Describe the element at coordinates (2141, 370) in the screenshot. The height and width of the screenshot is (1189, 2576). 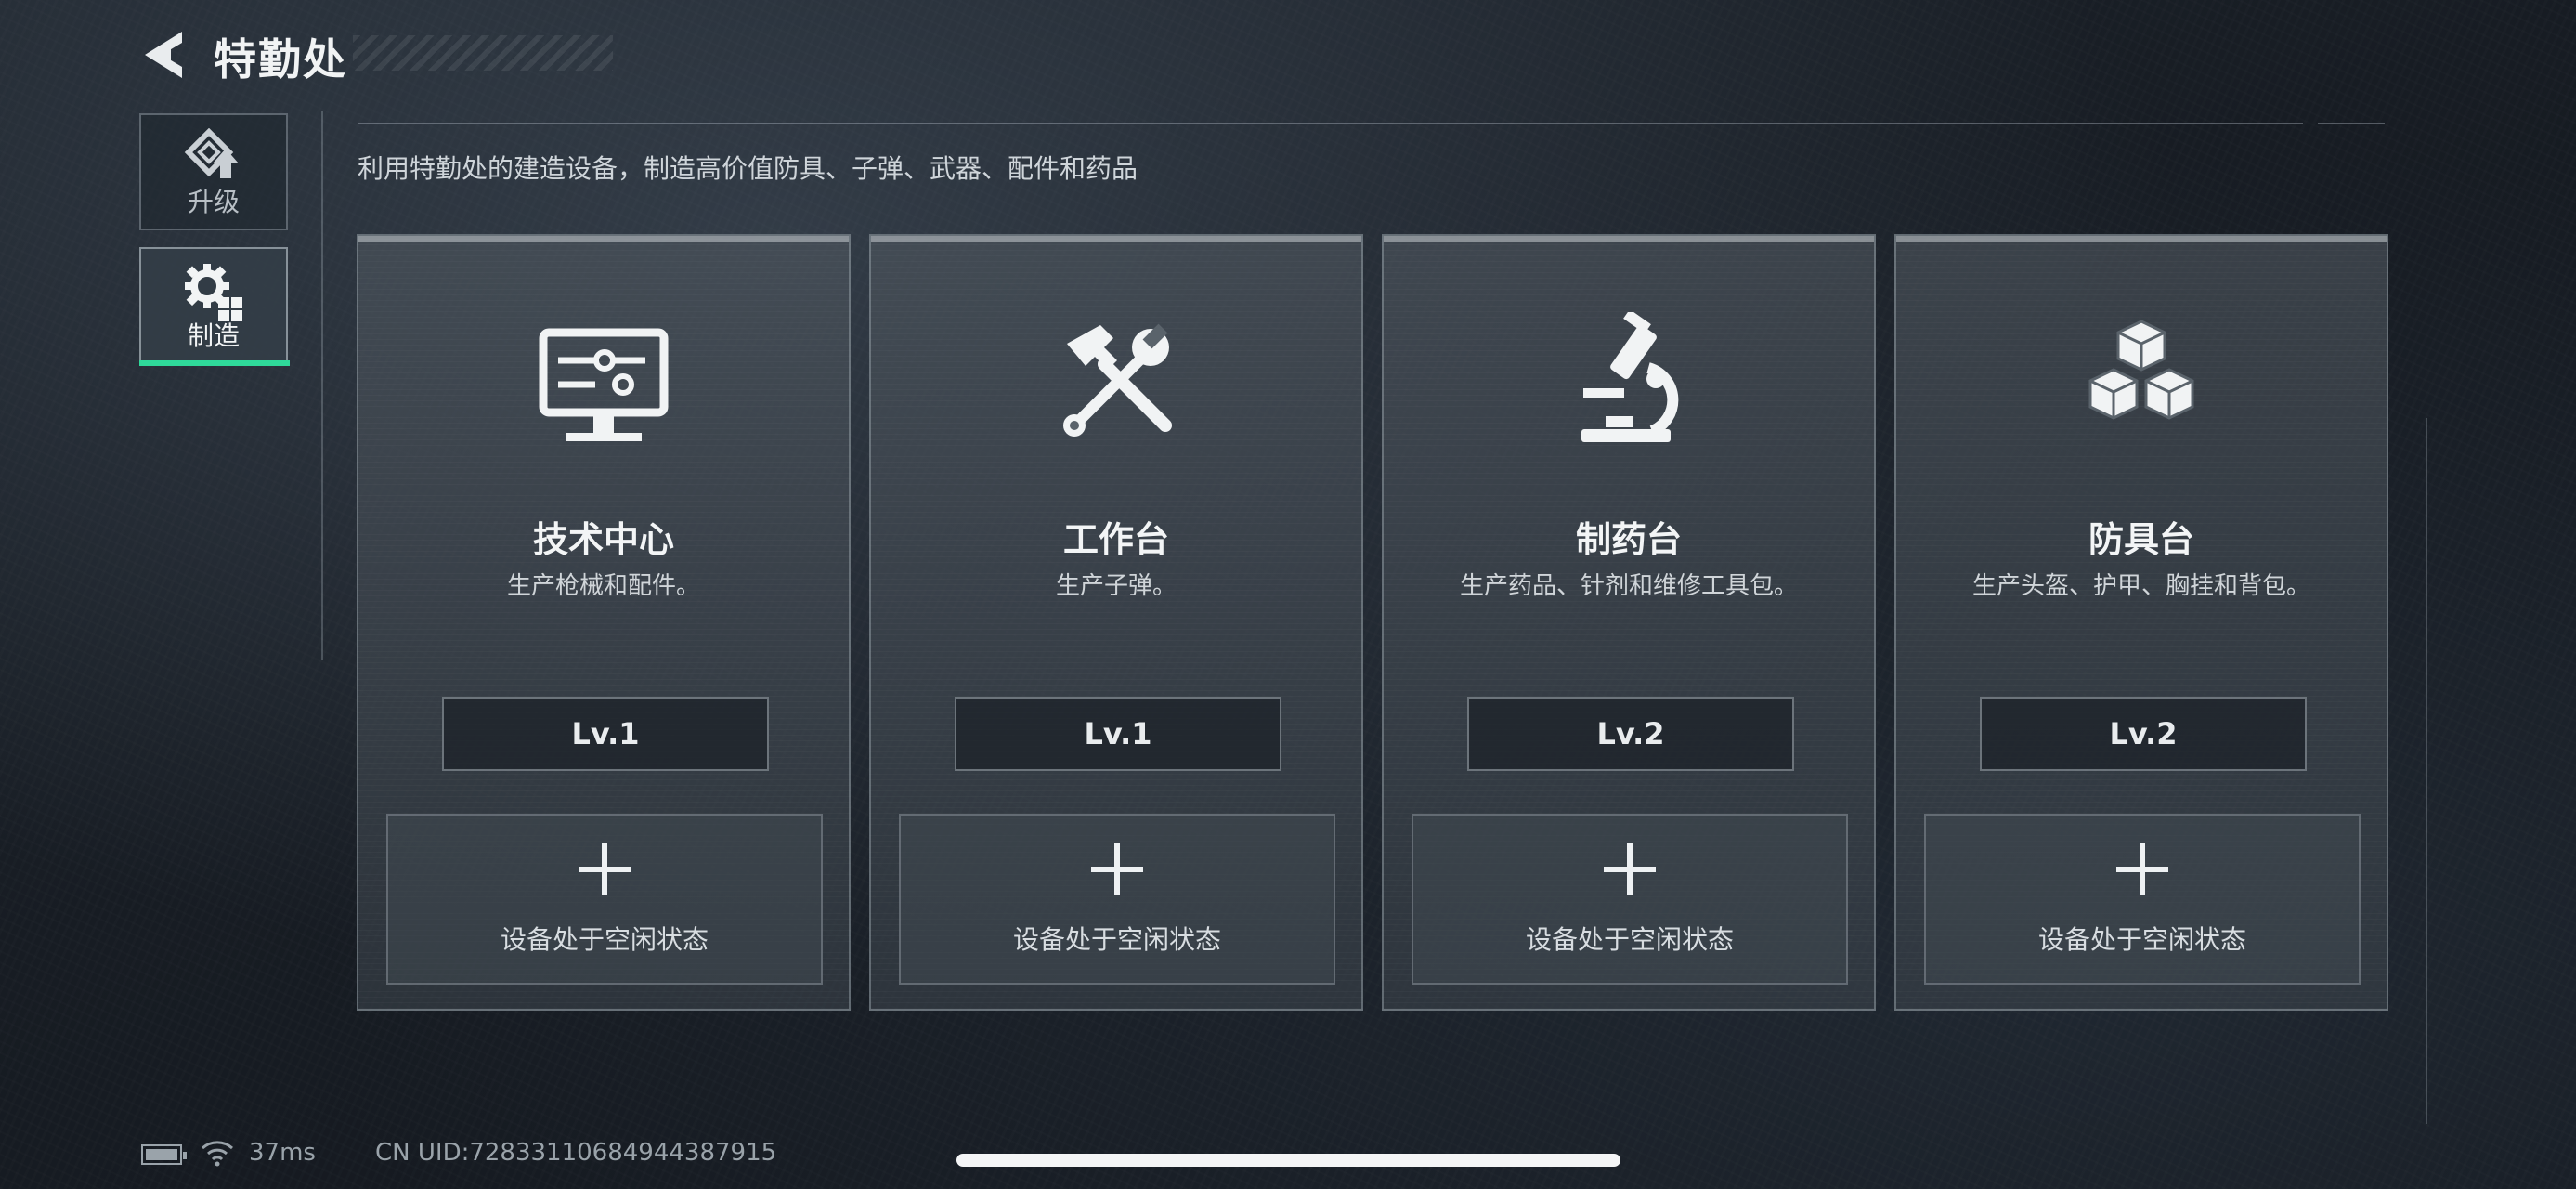
I see `cubes-icon` at that location.